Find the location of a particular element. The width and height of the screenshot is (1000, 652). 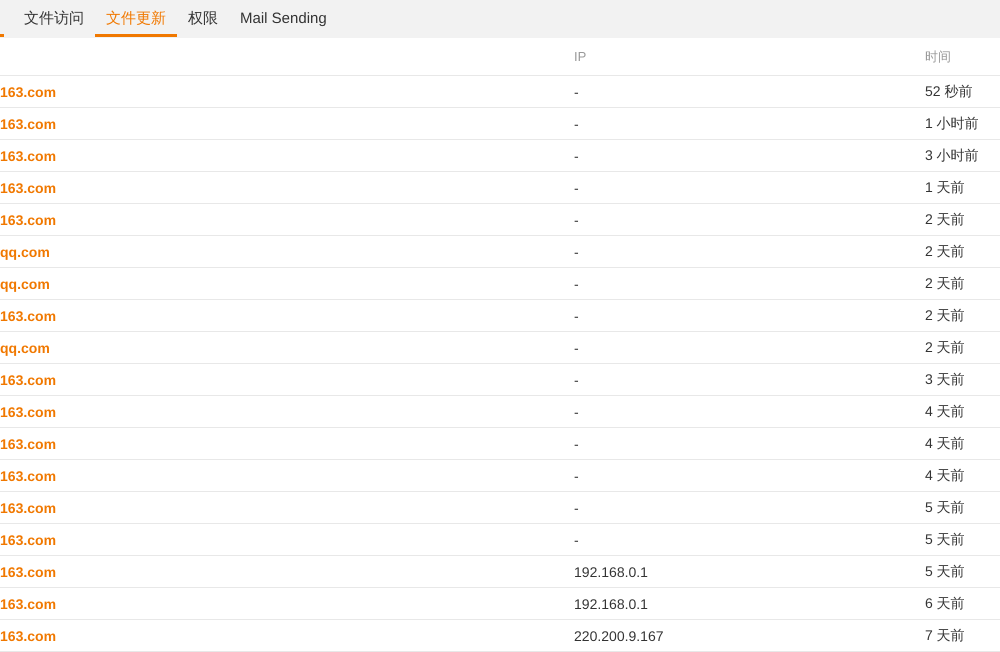

table-cell: 7 天前 is located at coordinates (945, 635).